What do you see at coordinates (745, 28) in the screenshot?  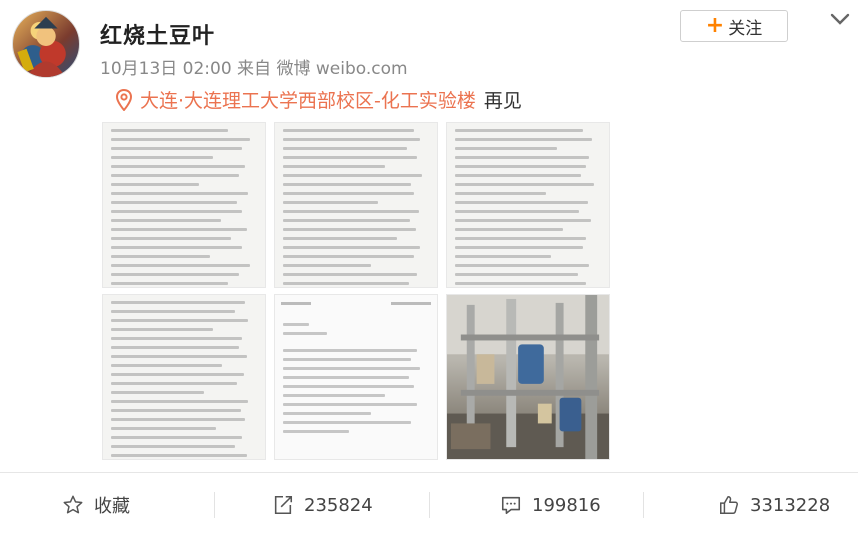 I see `follow-label: 关注` at bounding box center [745, 28].